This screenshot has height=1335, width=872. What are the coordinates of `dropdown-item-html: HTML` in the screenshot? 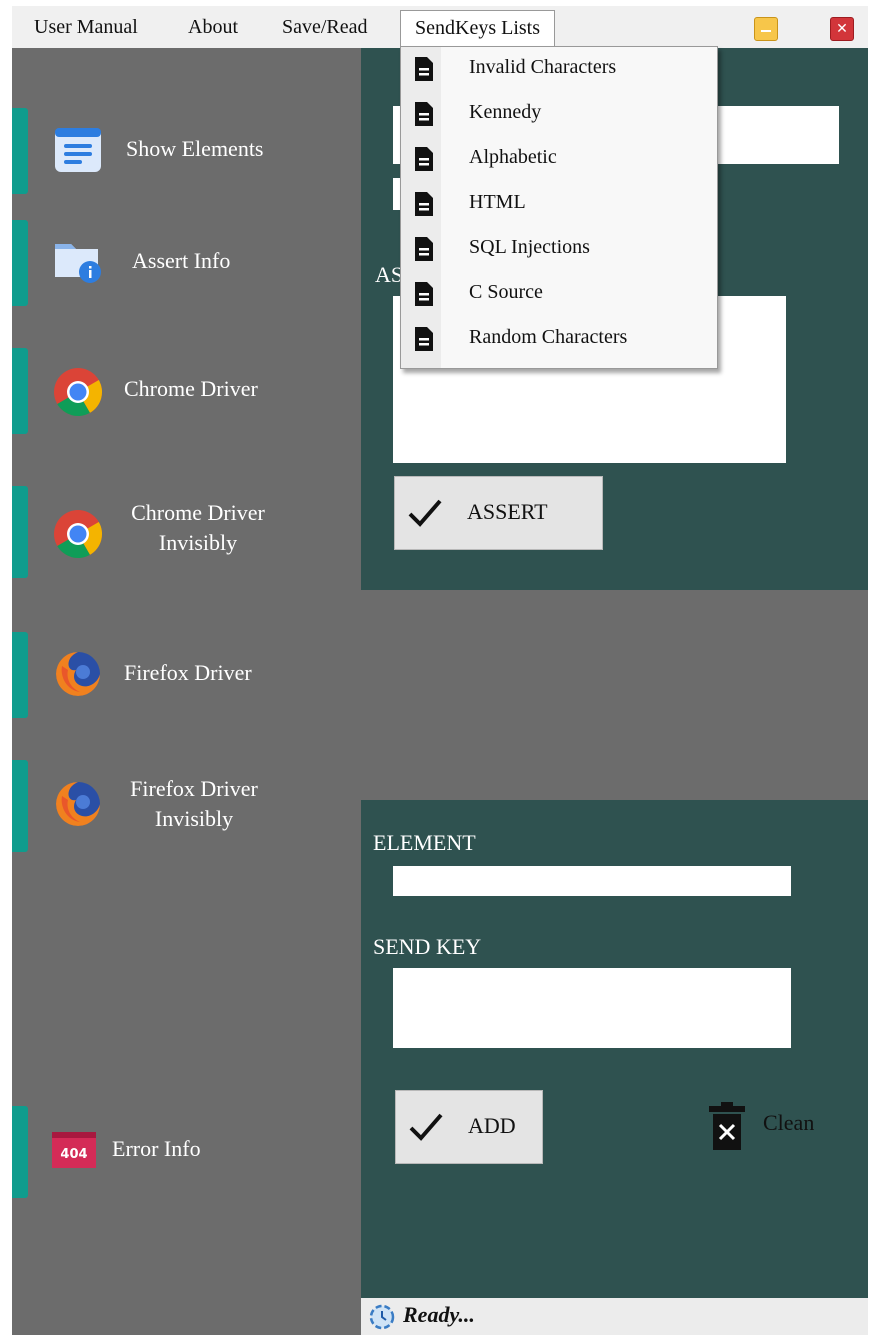 It's located at (559, 204).